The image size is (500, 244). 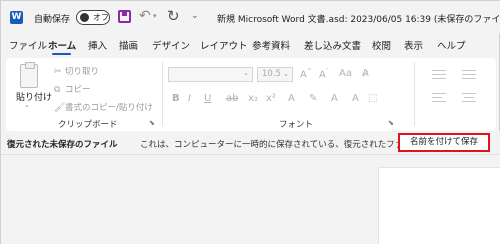 I want to click on save-icon, so click(x=124, y=16).